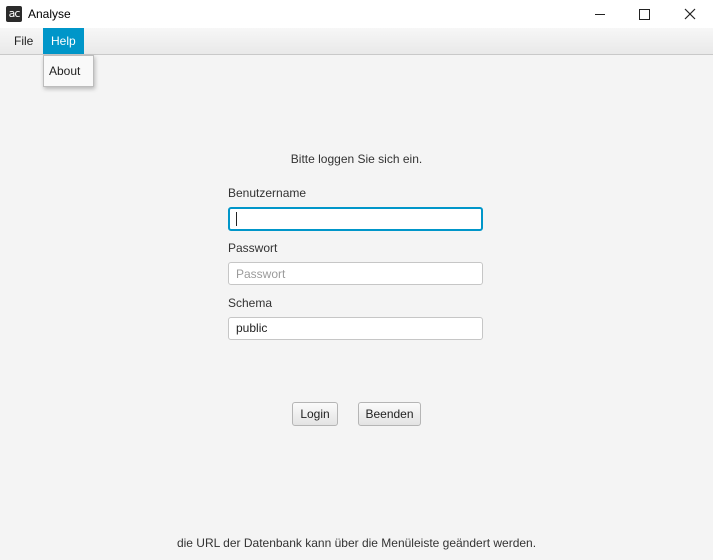 The width and height of the screenshot is (713, 560). I want to click on close-icon, so click(690, 14).